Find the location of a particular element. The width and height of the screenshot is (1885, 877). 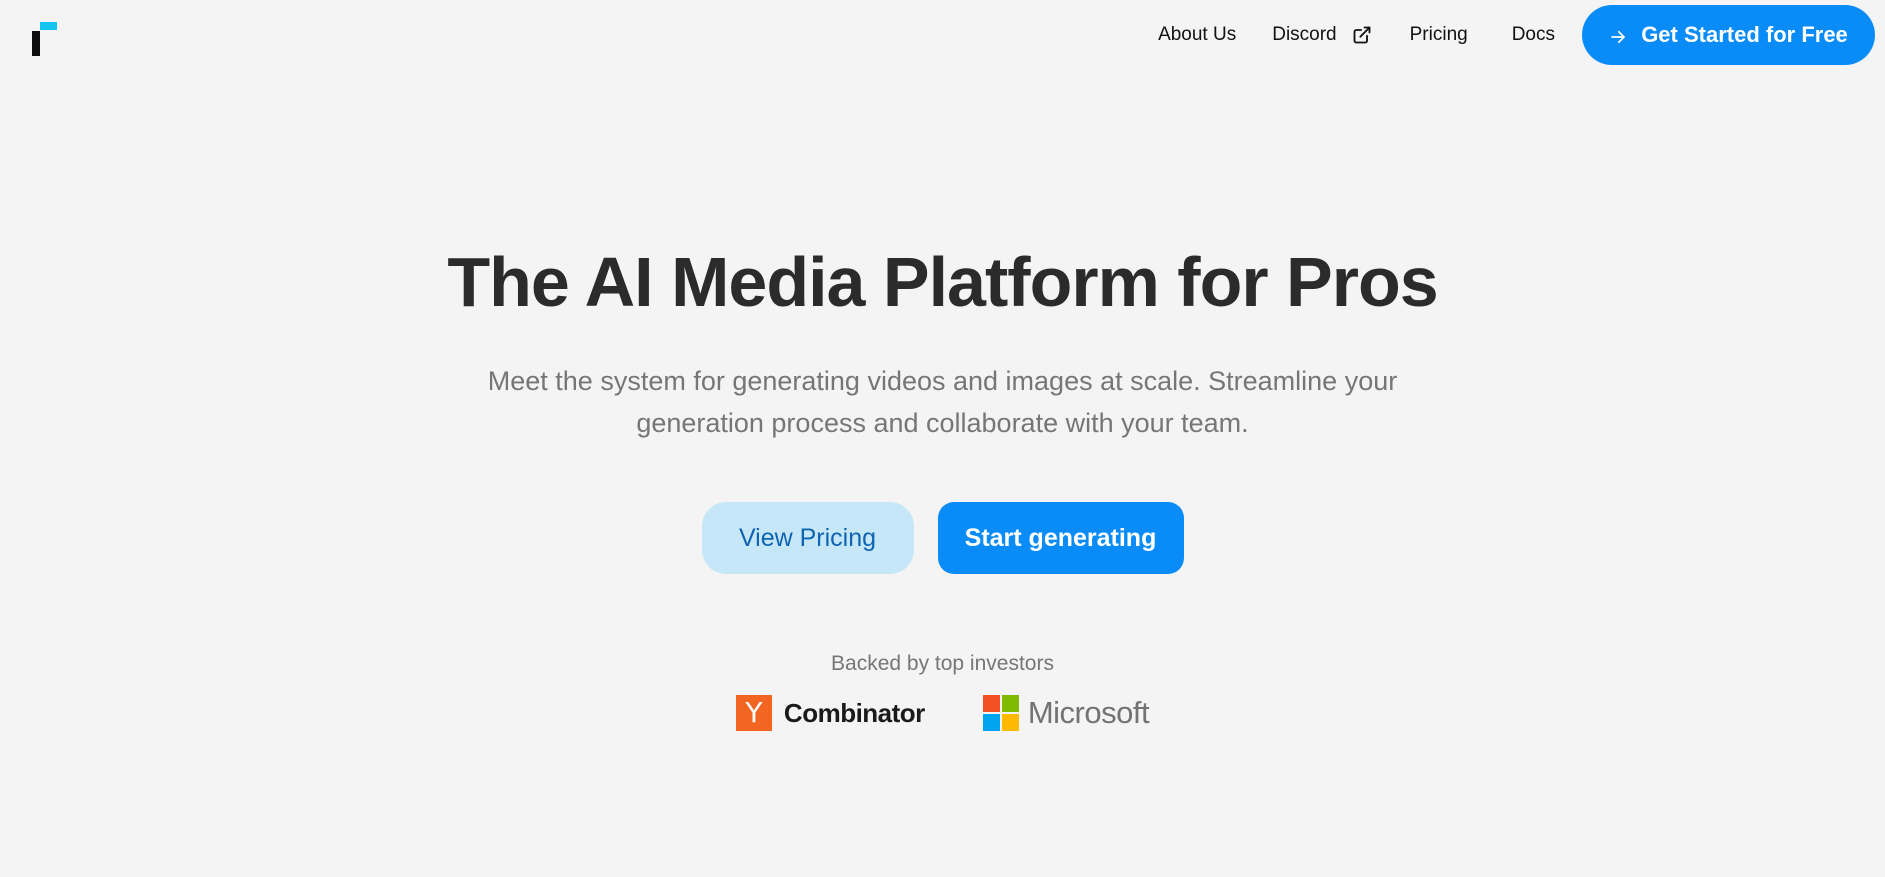

get-started-button: Get Started for Free is located at coordinates (1728, 35).